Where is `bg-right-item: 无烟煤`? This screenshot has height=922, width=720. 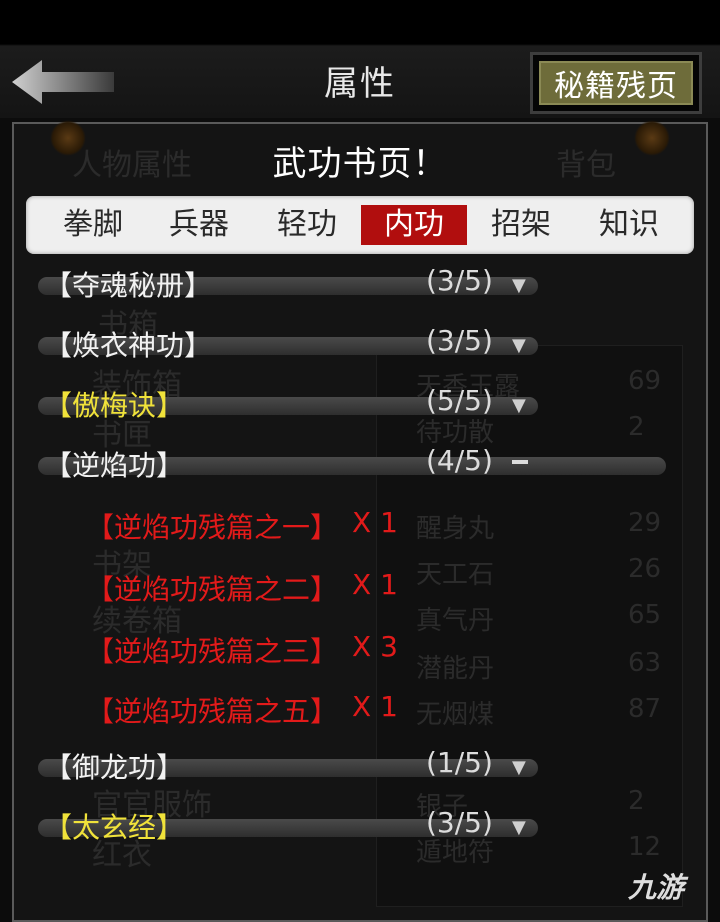 bg-right-item: 无烟煤 is located at coordinates (455, 715).